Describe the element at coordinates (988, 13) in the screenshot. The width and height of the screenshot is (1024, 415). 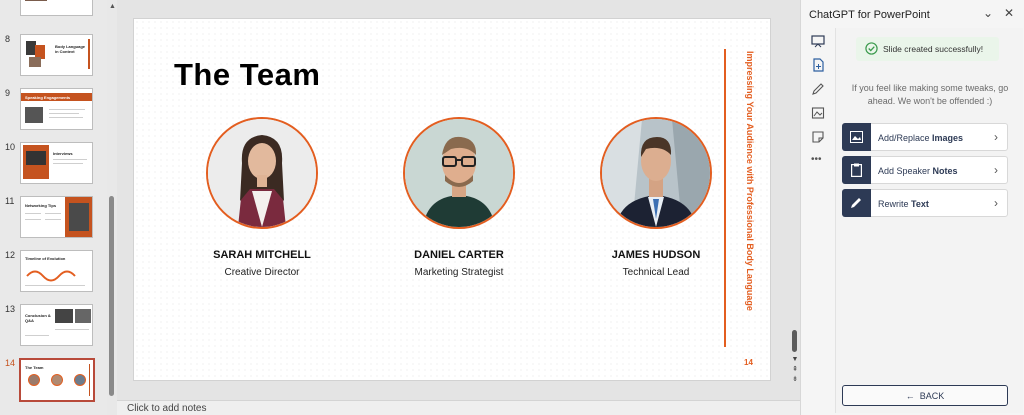
I see `chevron-down-icon: ⌄` at that location.